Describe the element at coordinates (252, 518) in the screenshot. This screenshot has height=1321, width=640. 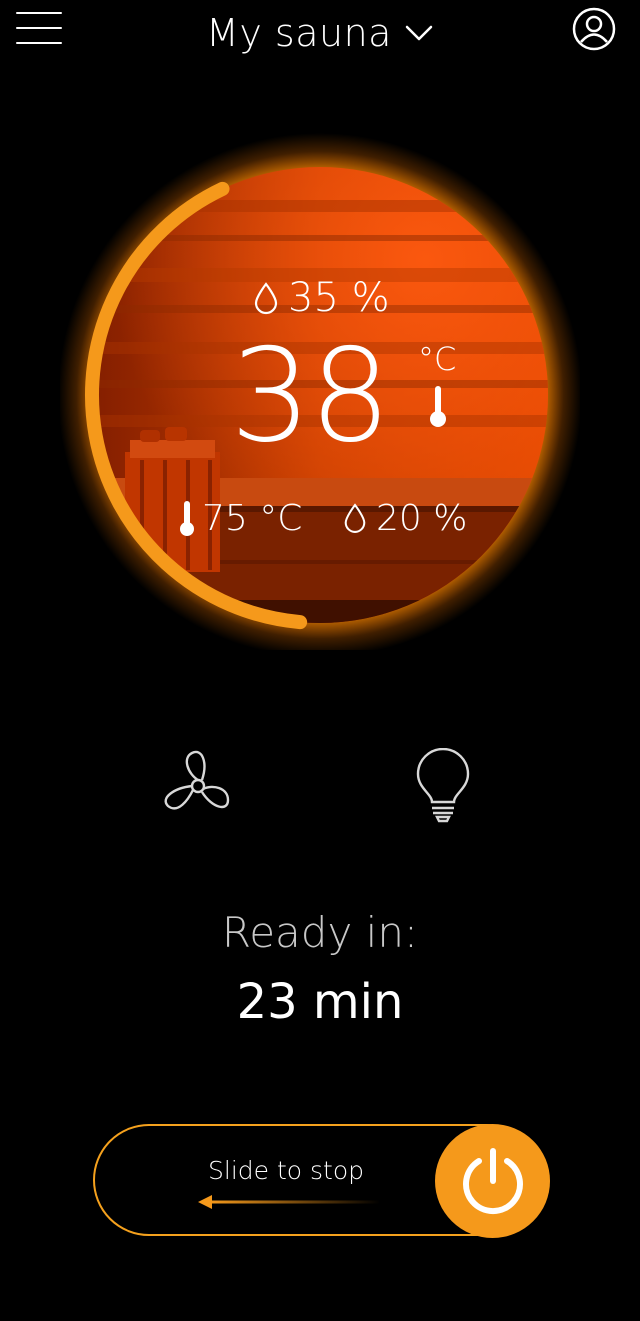
I see `target-temperature-value: 75 °C` at that location.